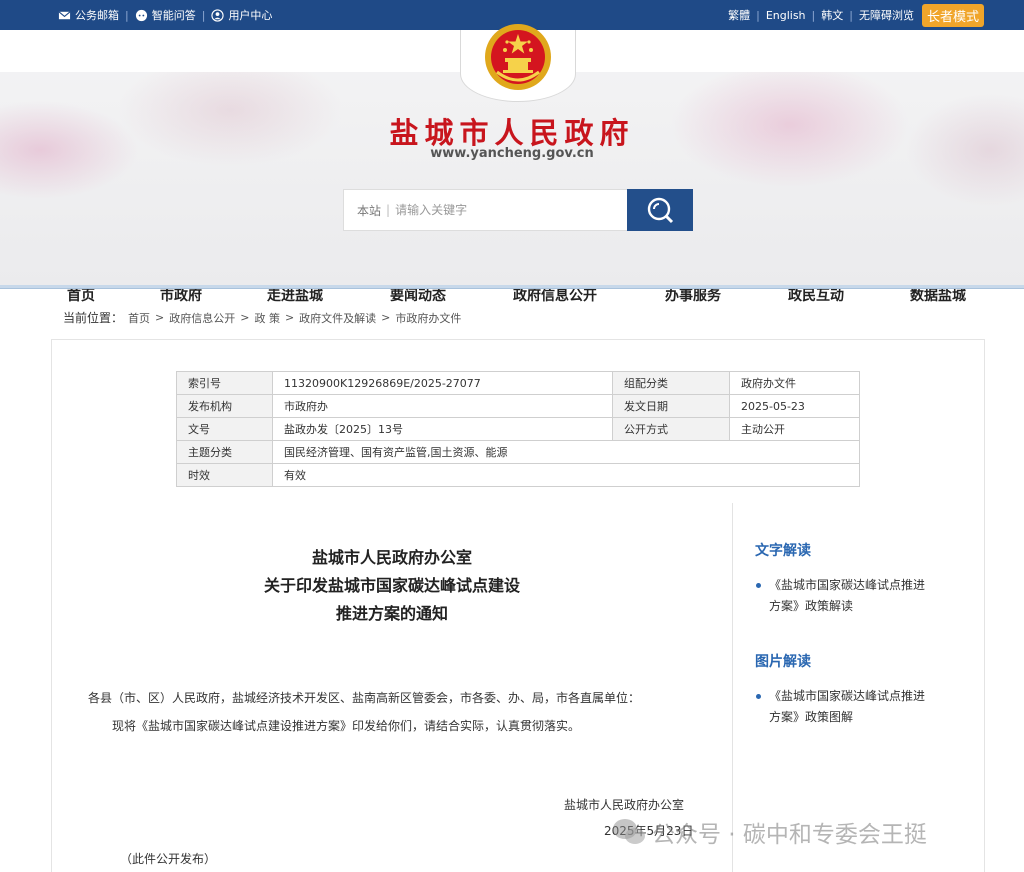 The image size is (1024, 872). What do you see at coordinates (495, 210) in the screenshot?
I see `search-input` at bounding box center [495, 210].